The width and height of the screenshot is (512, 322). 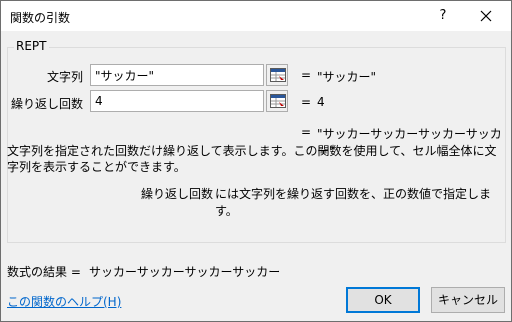 I want to click on formula-result-value: サッカーサッカーサッカーサッカー, so click(x=185, y=272).